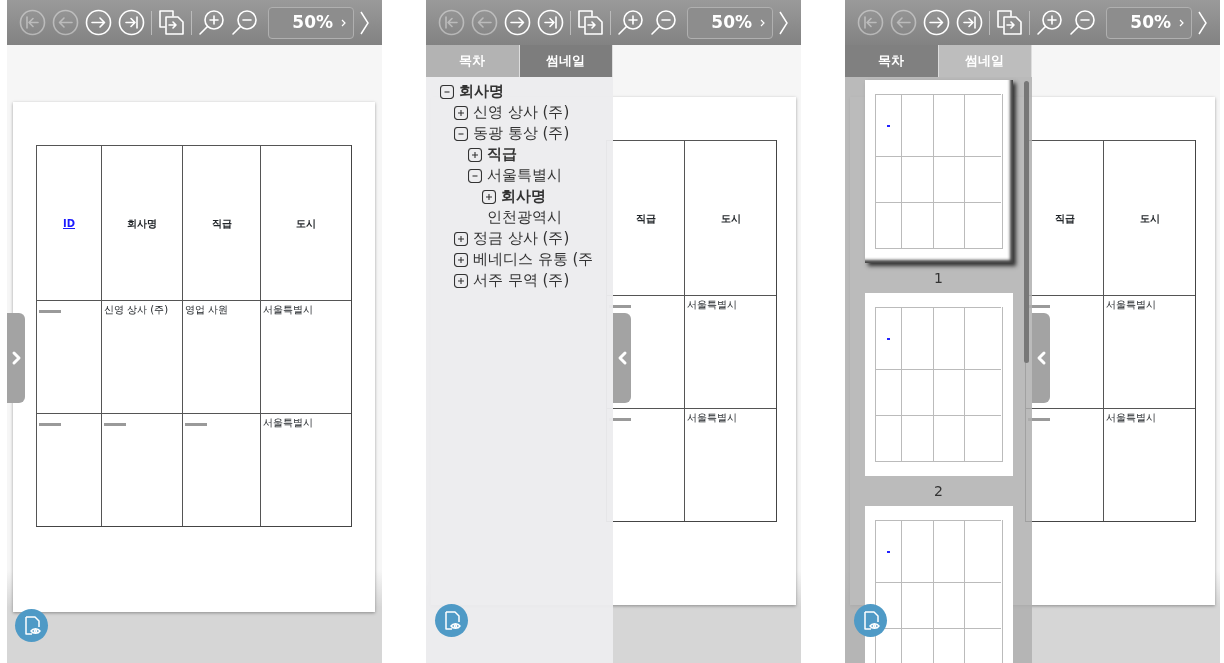  What do you see at coordinates (502, 154) in the screenshot?
I see `tree-item: 직급` at bounding box center [502, 154].